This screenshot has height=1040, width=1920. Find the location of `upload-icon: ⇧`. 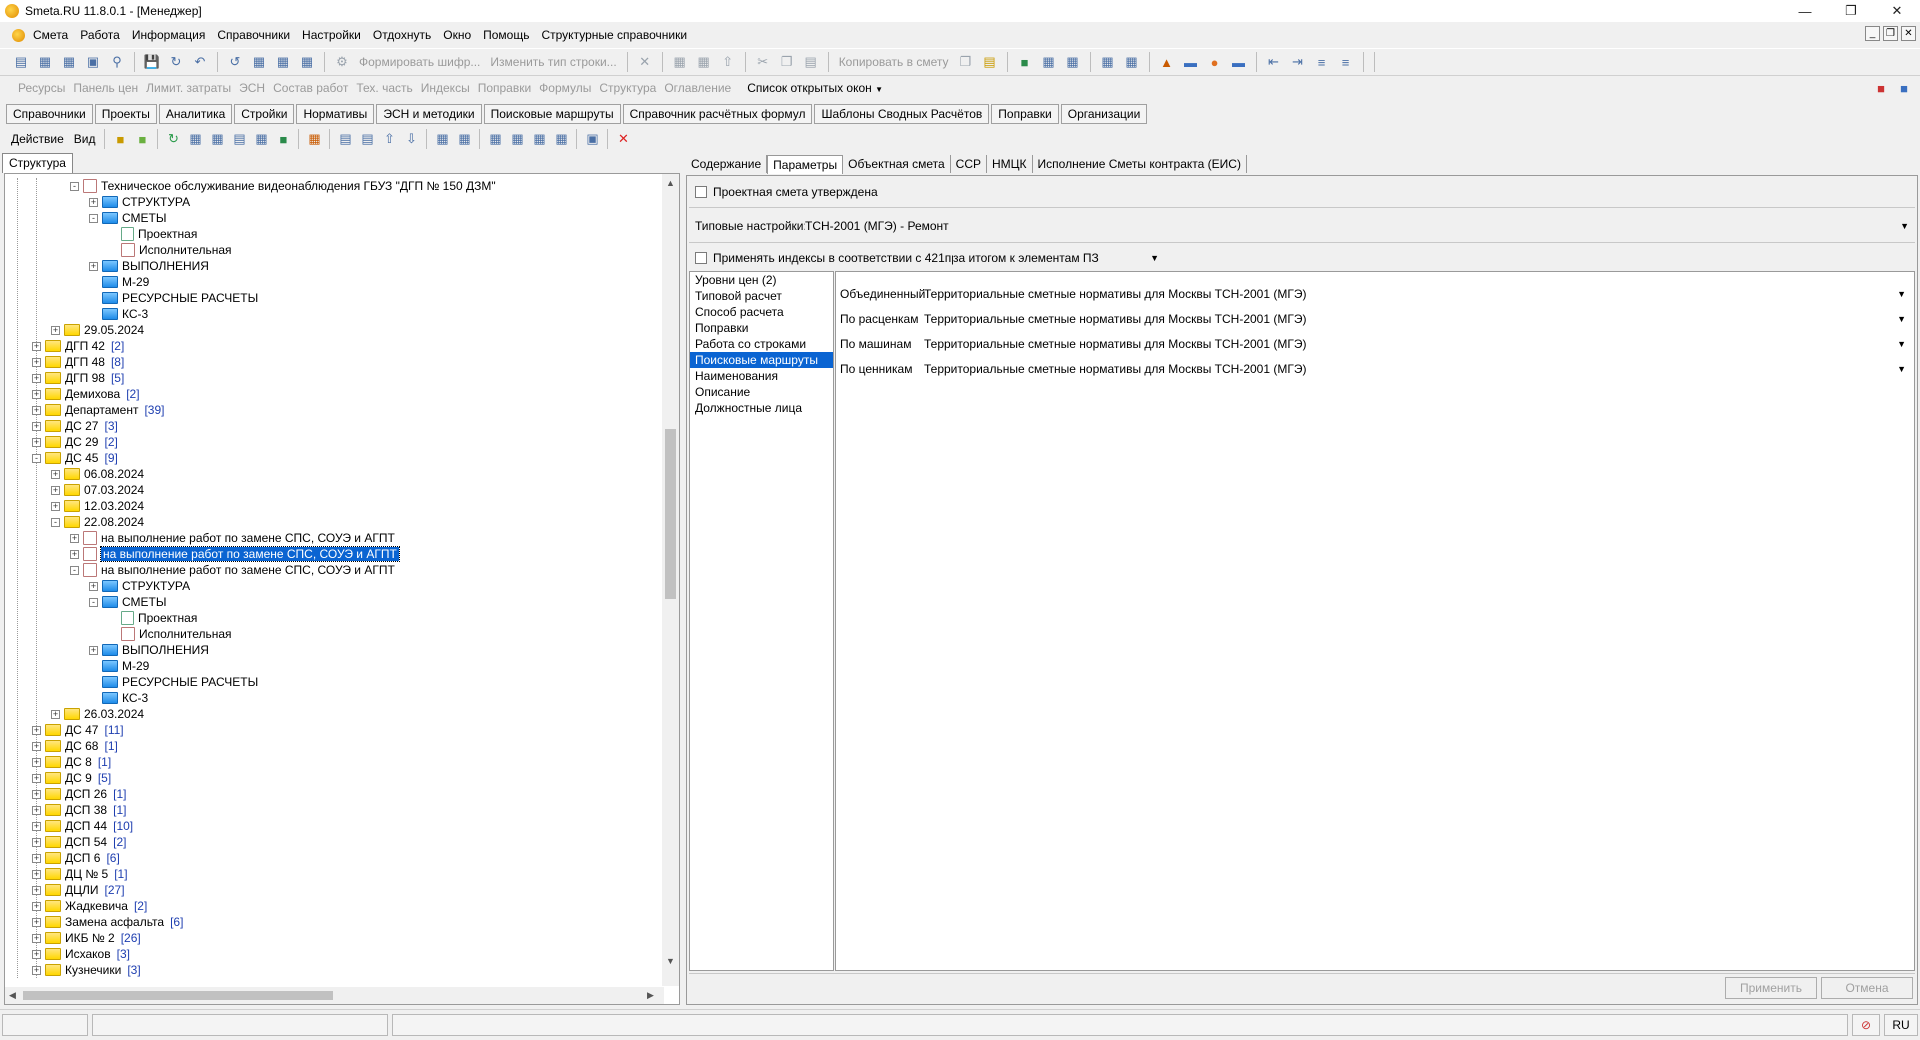

upload-icon: ⇧ is located at coordinates (728, 62).